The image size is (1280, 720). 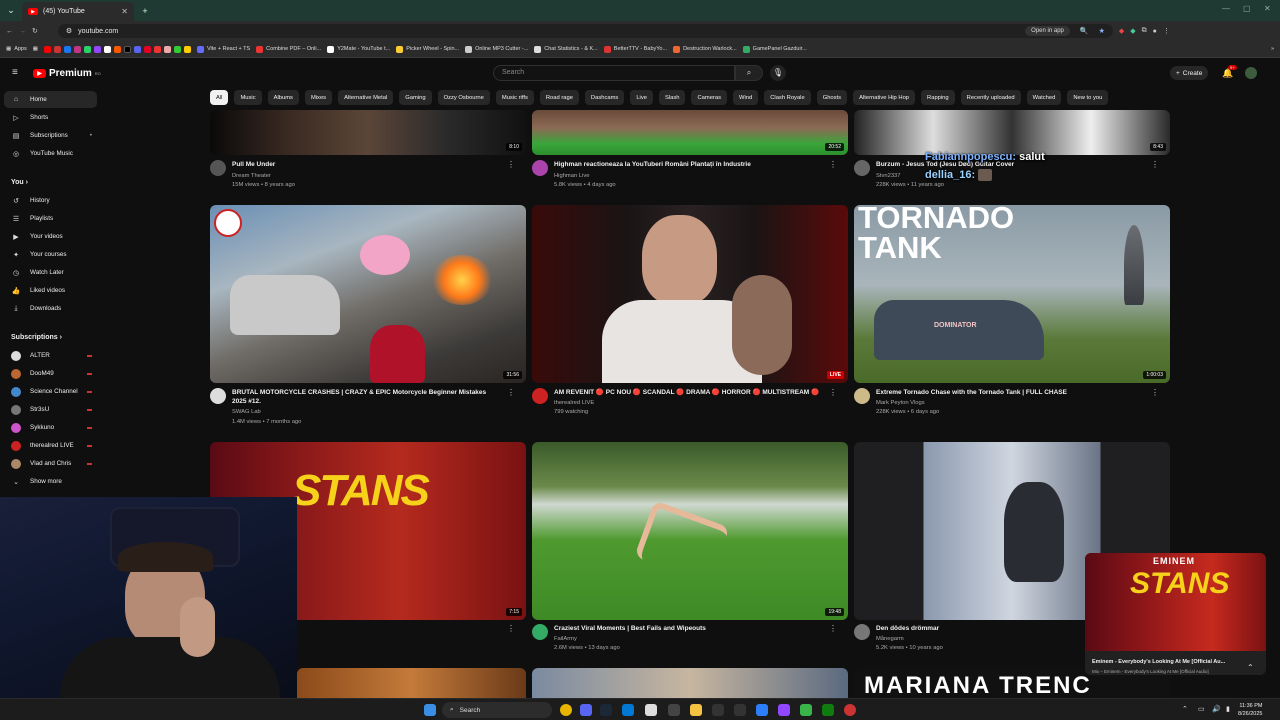 I want to click on chip: Alternative Hip Hop, so click(x=884, y=97).